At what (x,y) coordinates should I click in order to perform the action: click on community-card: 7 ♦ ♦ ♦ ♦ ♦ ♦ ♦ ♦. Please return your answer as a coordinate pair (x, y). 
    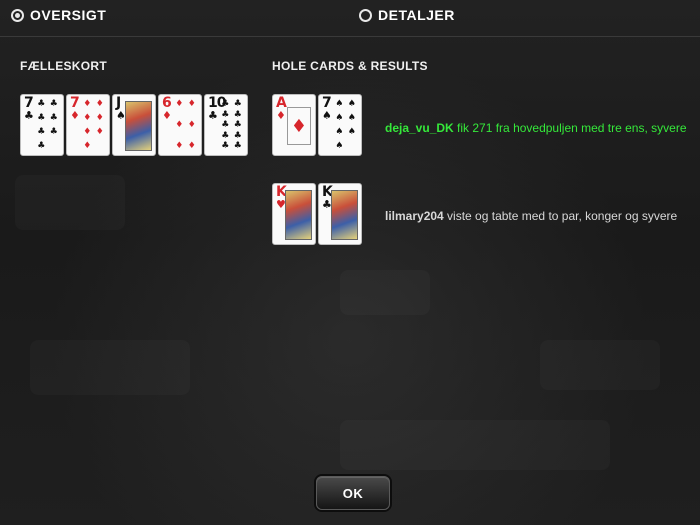
    Looking at the image, I should click on (88, 125).